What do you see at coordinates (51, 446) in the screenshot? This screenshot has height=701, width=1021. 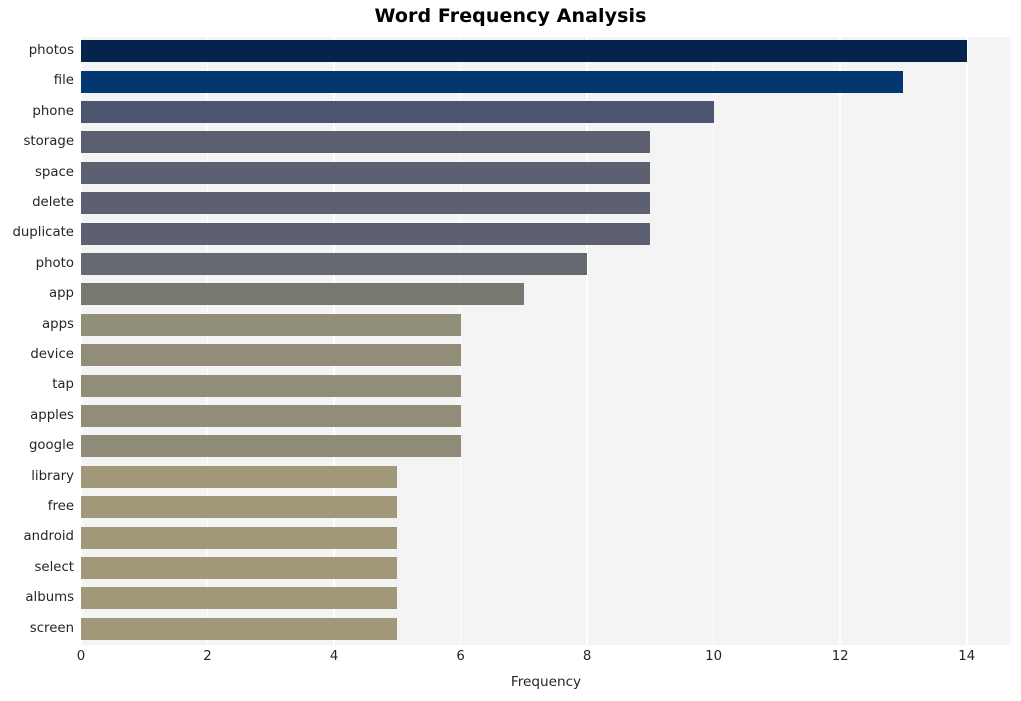 I see `y-tick-label-google: google` at bounding box center [51, 446].